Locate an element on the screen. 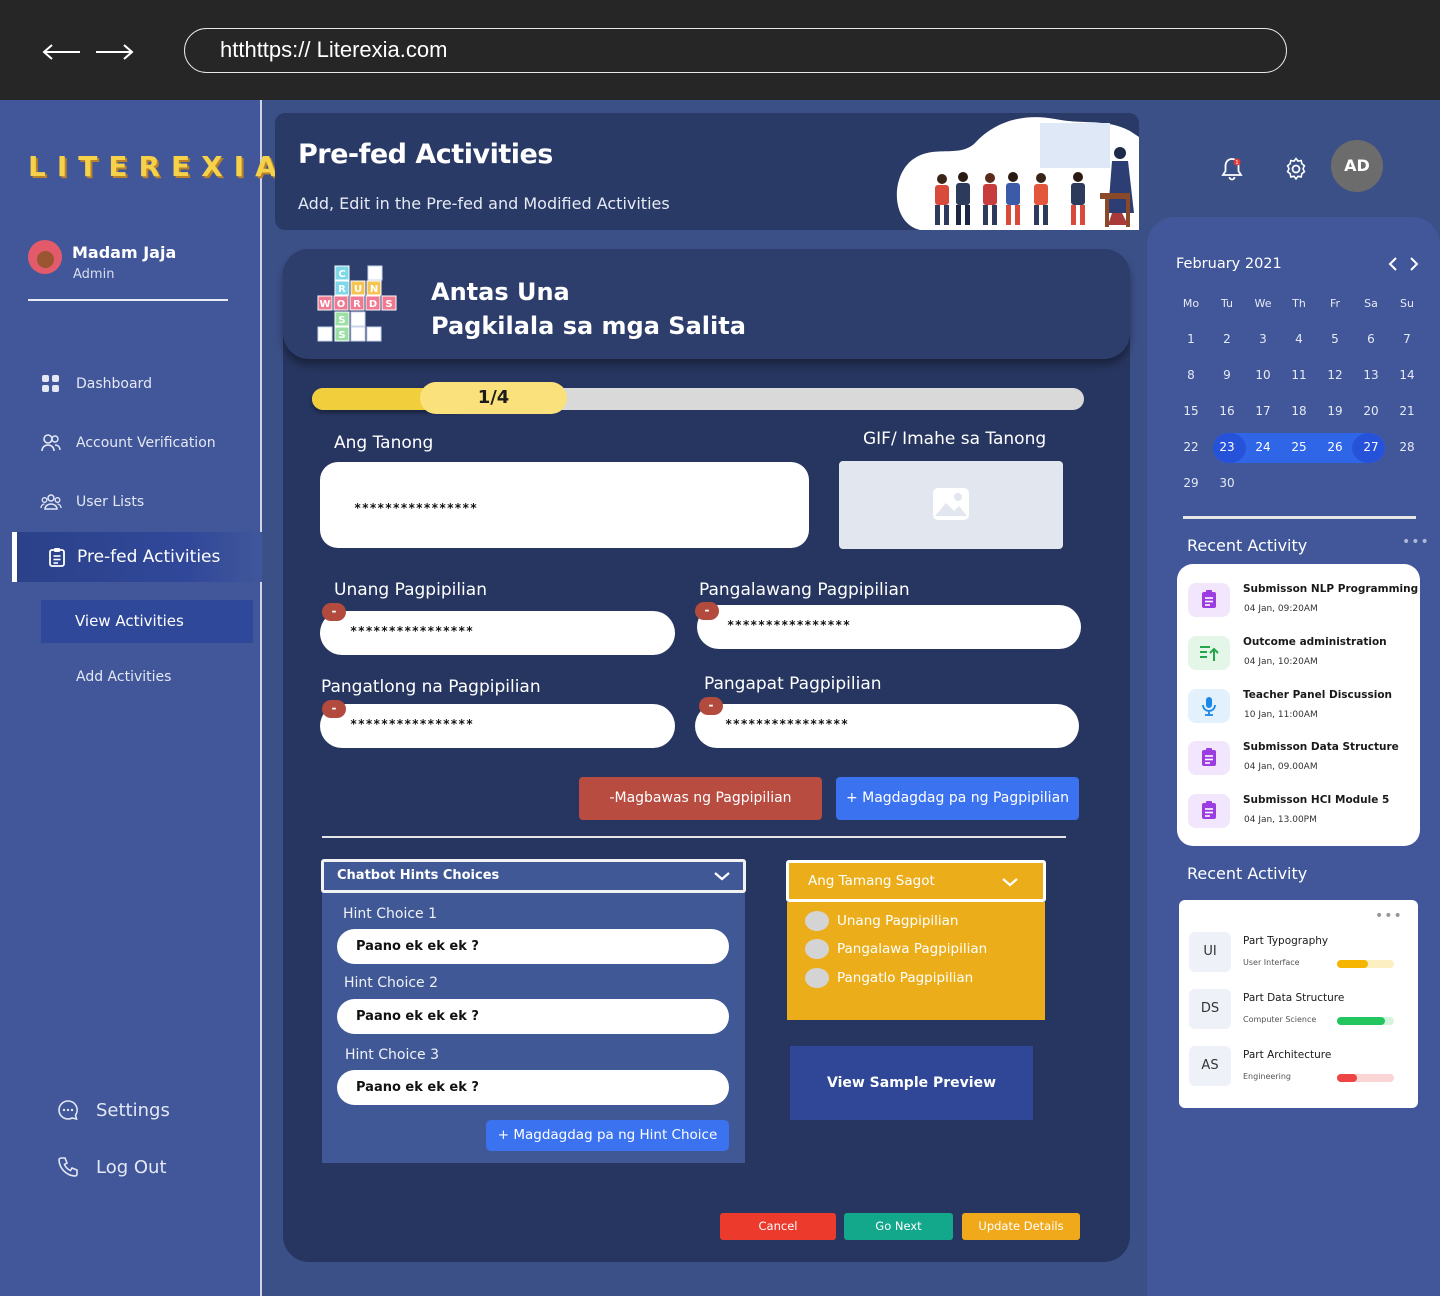  add-choice-button: + Magdagdag pa ng Pagpipilian is located at coordinates (957, 798).